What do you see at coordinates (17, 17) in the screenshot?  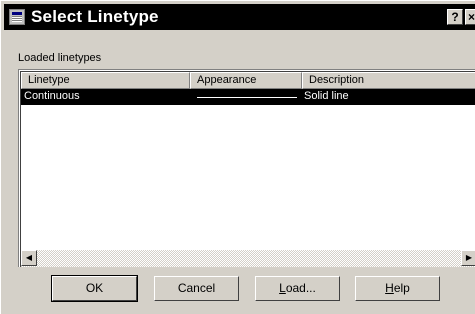 I see `app-icon` at bounding box center [17, 17].